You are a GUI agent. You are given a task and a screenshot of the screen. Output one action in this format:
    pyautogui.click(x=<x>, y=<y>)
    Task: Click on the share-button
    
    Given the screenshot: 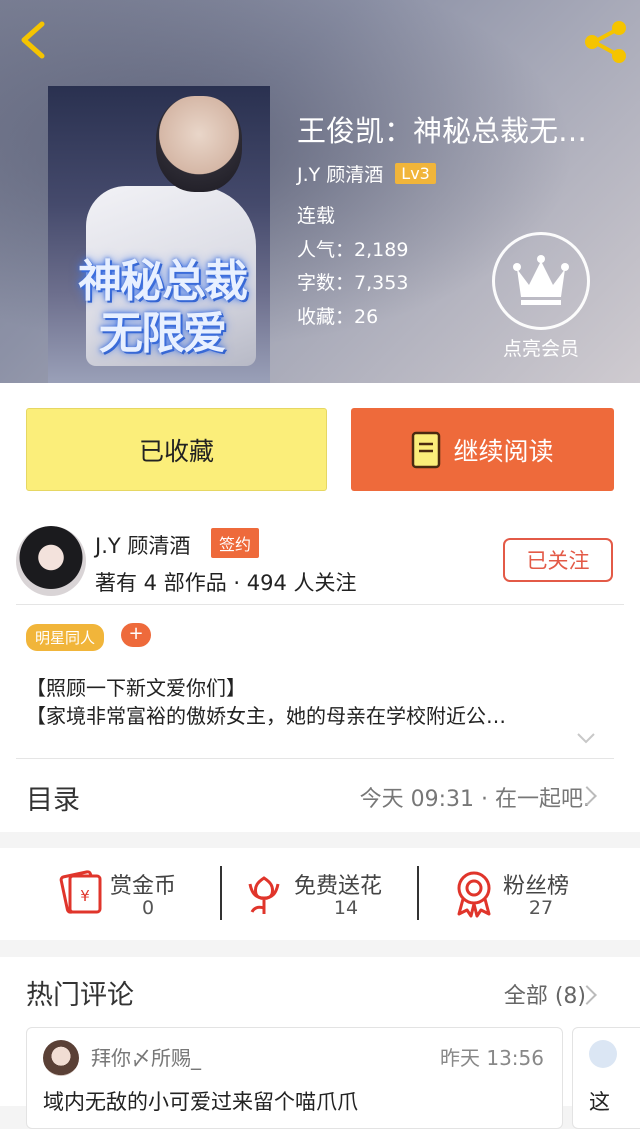 What is the action you would take?
    pyautogui.click(x=605, y=42)
    